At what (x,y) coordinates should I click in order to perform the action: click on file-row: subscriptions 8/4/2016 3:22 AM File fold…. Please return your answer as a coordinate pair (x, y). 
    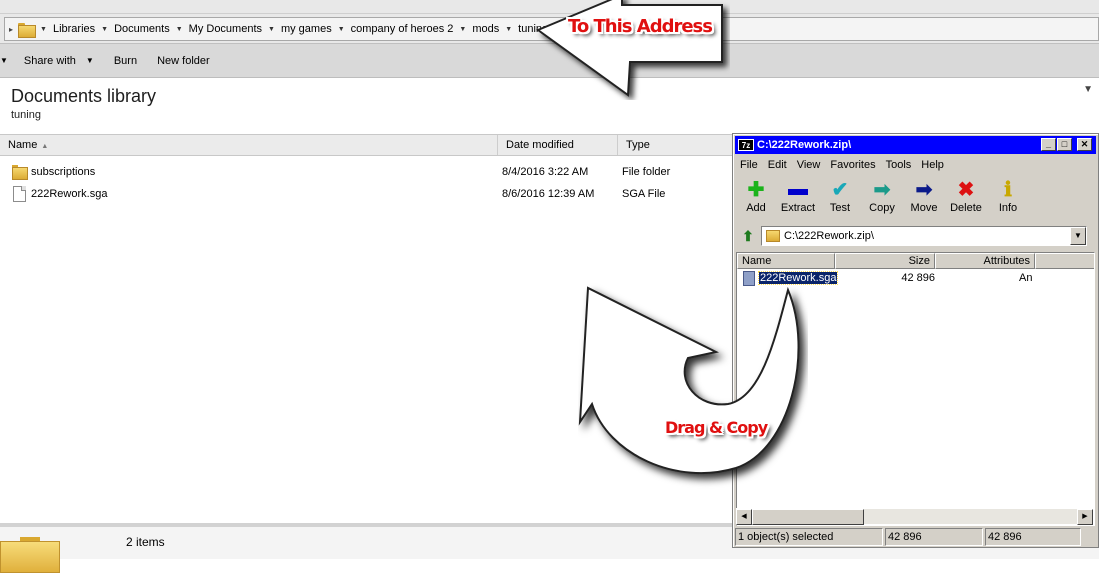
    Looking at the image, I should click on (370, 173).